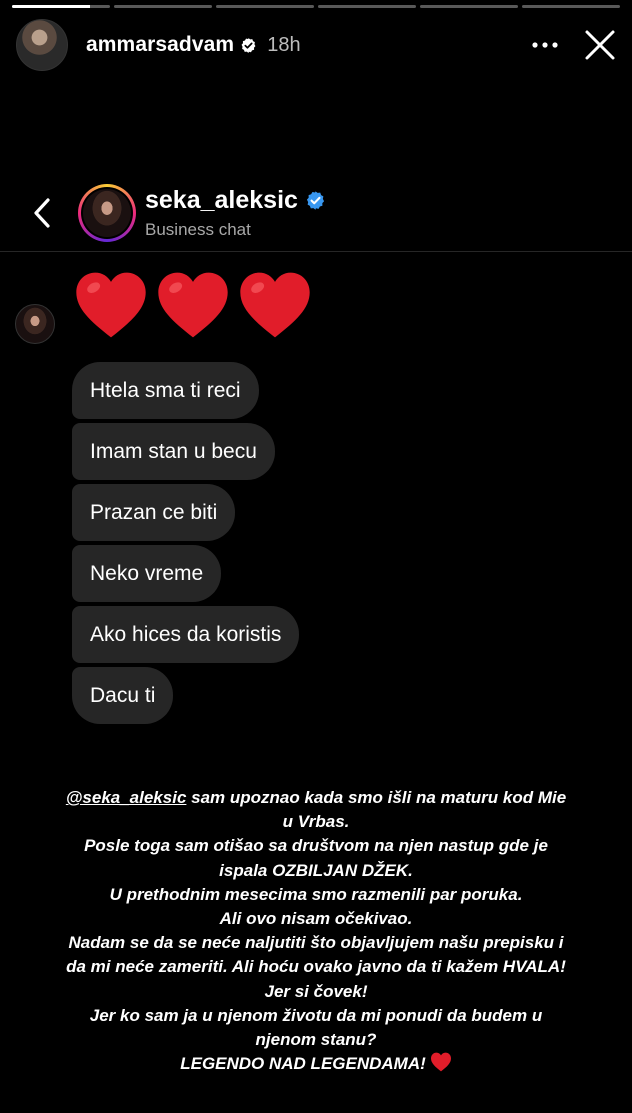 The height and width of the screenshot is (1113, 632). Describe the element at coordinates (316, 870) in the screenshot. I see `caption-line: ispala OZBILJAN DŽEK.` at that location.